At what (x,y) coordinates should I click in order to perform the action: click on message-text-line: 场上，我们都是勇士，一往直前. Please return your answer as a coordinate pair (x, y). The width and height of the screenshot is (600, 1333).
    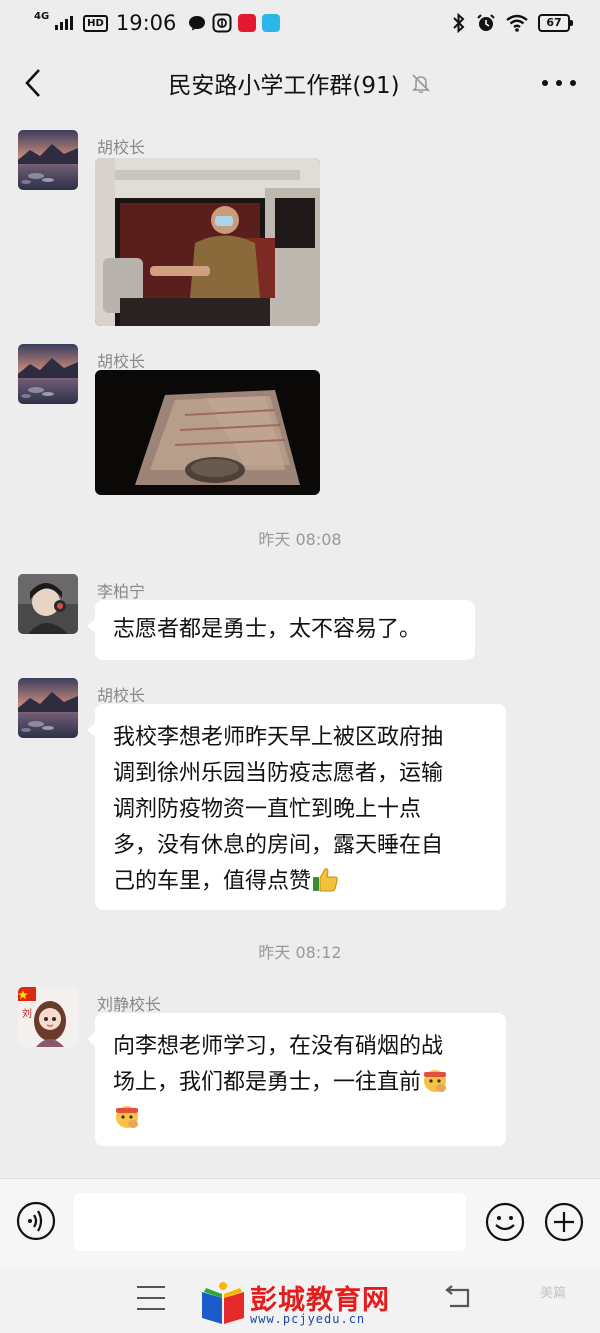
    Looking at the image, I should click on (267, 1082).